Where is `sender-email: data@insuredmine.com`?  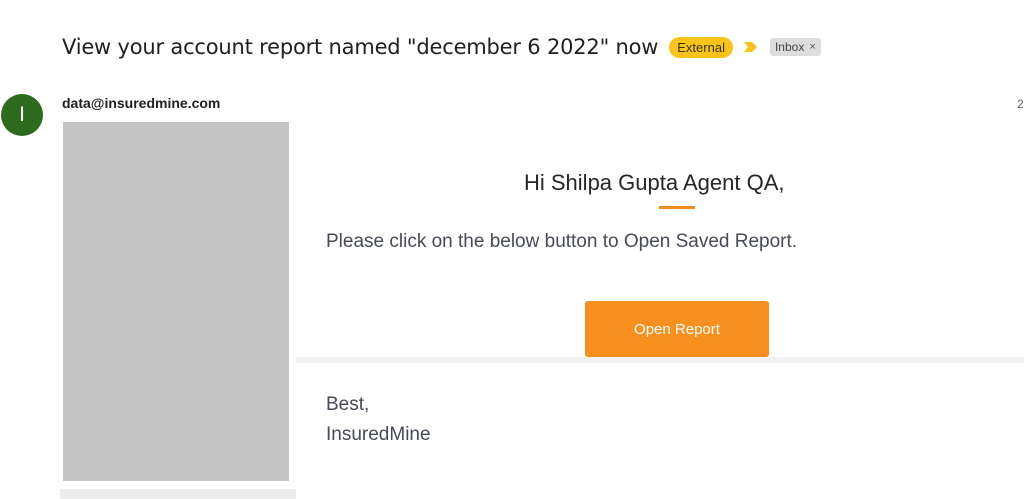 sender-email: data@insuredmine.com is located at coordinates (141, 103).